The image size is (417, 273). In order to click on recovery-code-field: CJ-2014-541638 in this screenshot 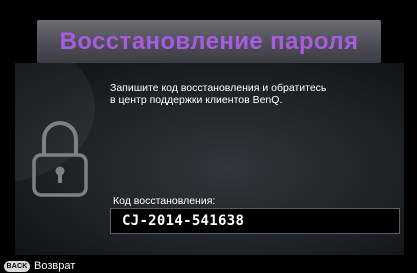, I will do `click(255, 221)`.